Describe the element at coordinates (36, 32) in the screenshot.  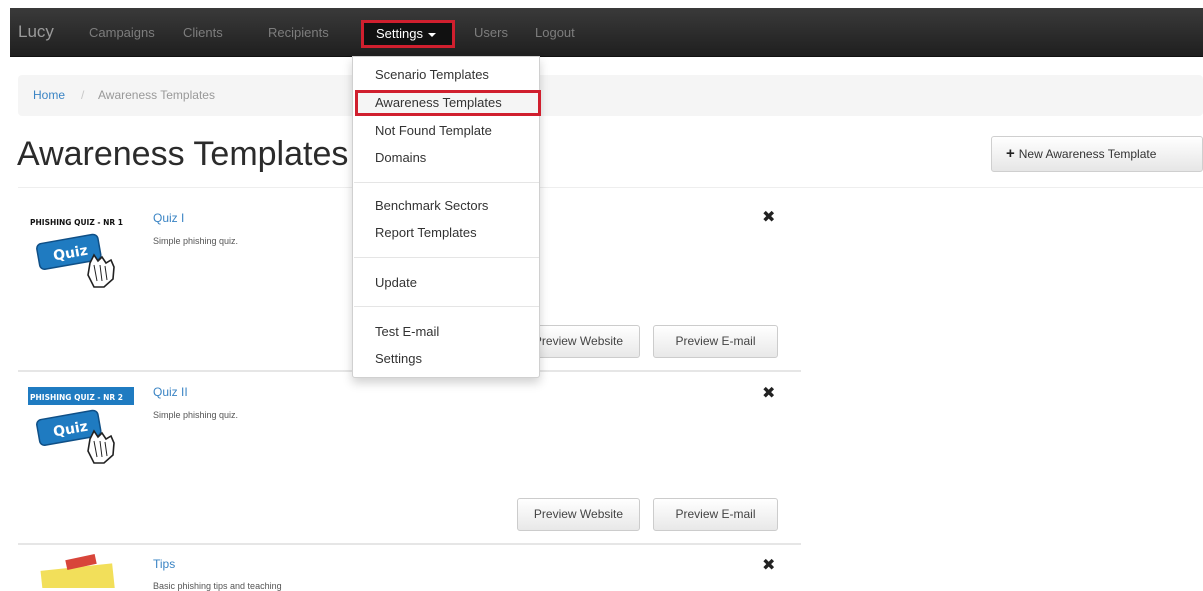
I see `brand-logo: Lucy` at that location.